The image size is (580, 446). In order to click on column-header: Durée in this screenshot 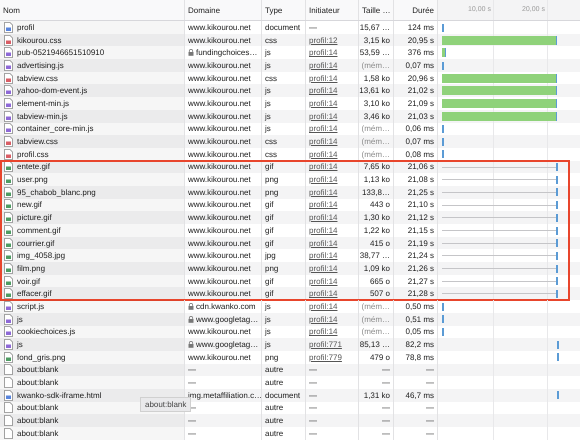, I will do `click(423, 10)`.